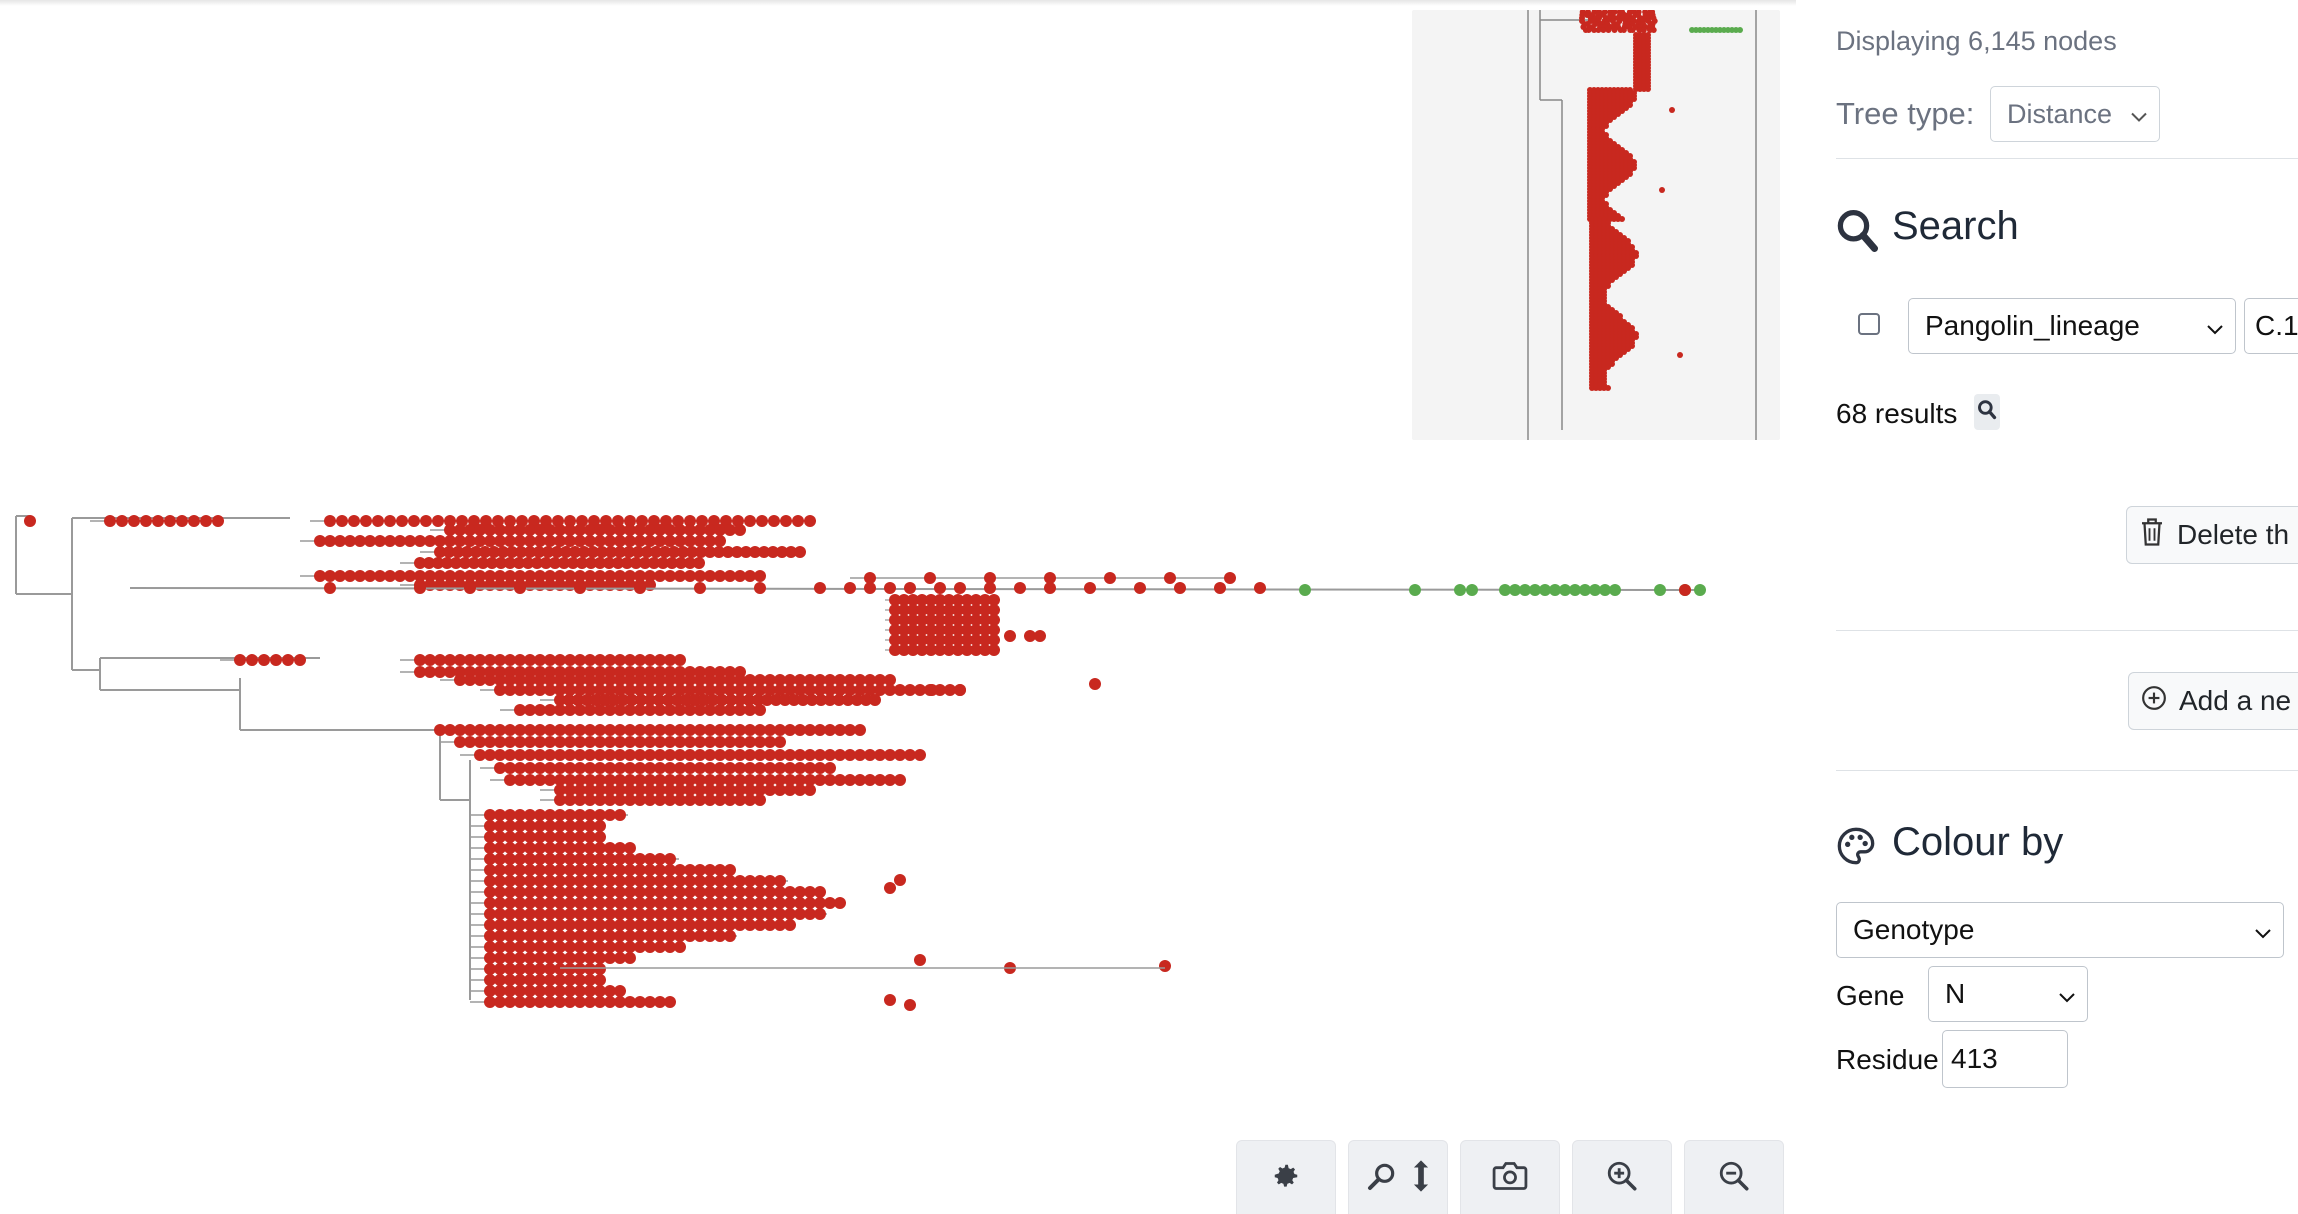 The width and height of the screenshot is (2298, 1214). Describe the element at coordinates (2154, 701) in the screenshot. I see `plus-circle-icon` at that location.